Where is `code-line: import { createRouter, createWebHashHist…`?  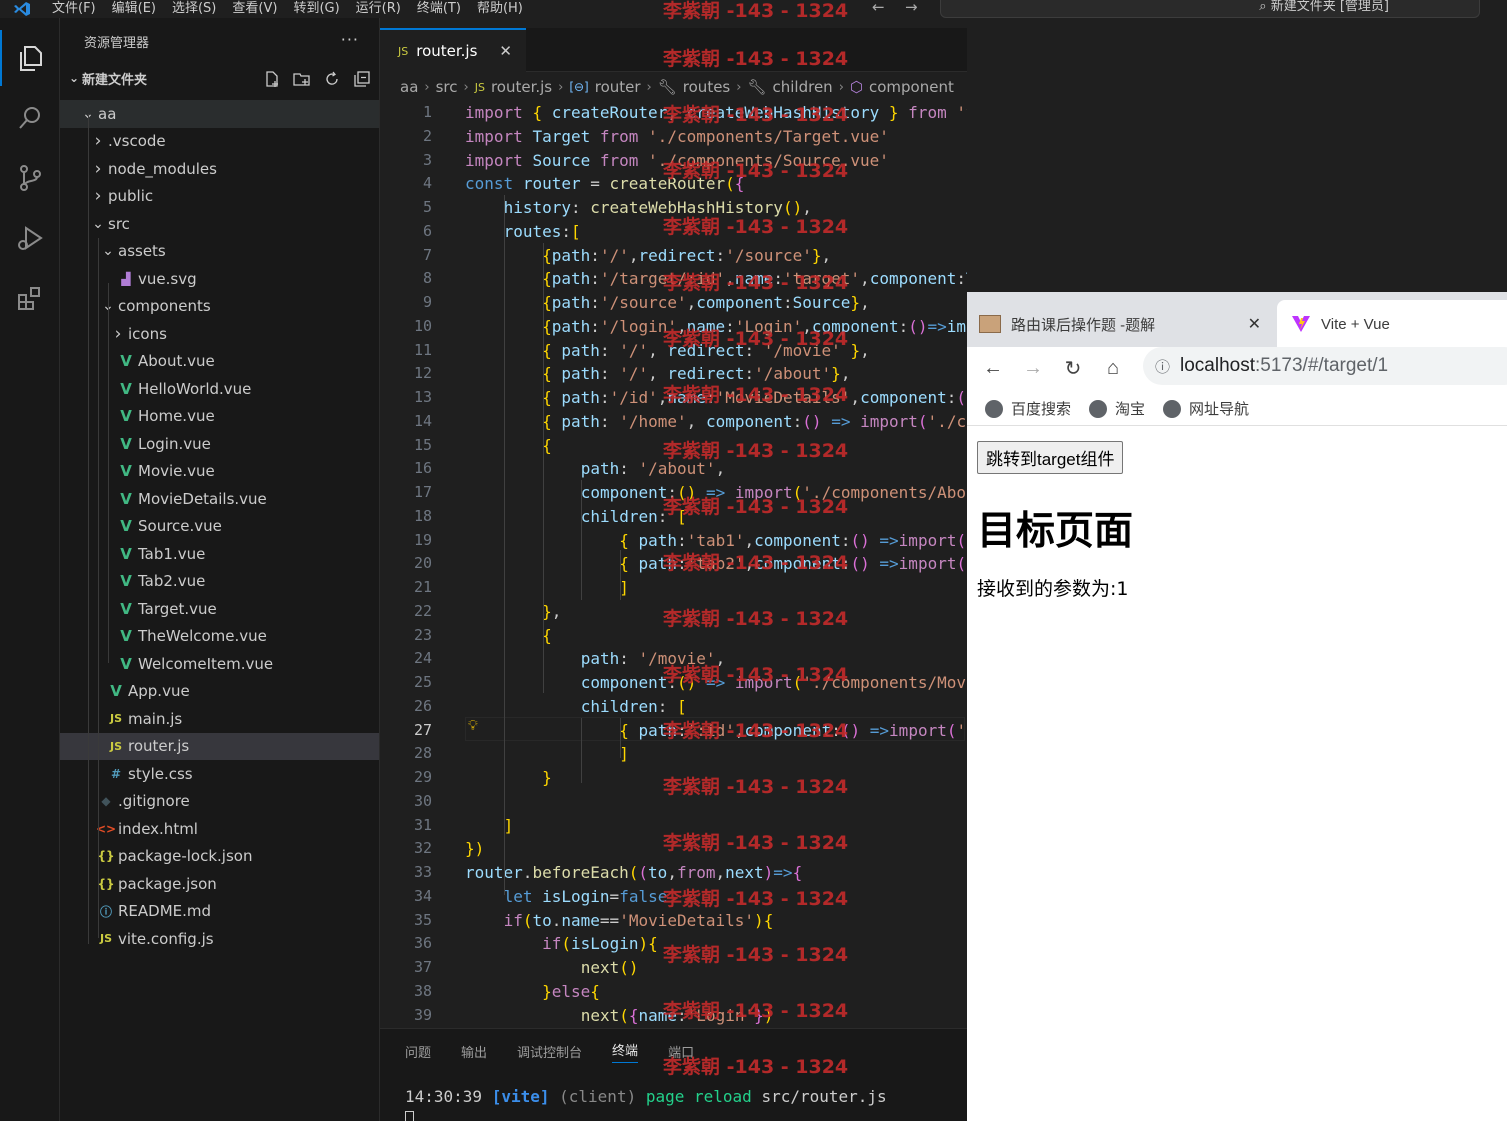 code-line: import { createRouter, createWebHashHist… is located at coordinates (716, 112).